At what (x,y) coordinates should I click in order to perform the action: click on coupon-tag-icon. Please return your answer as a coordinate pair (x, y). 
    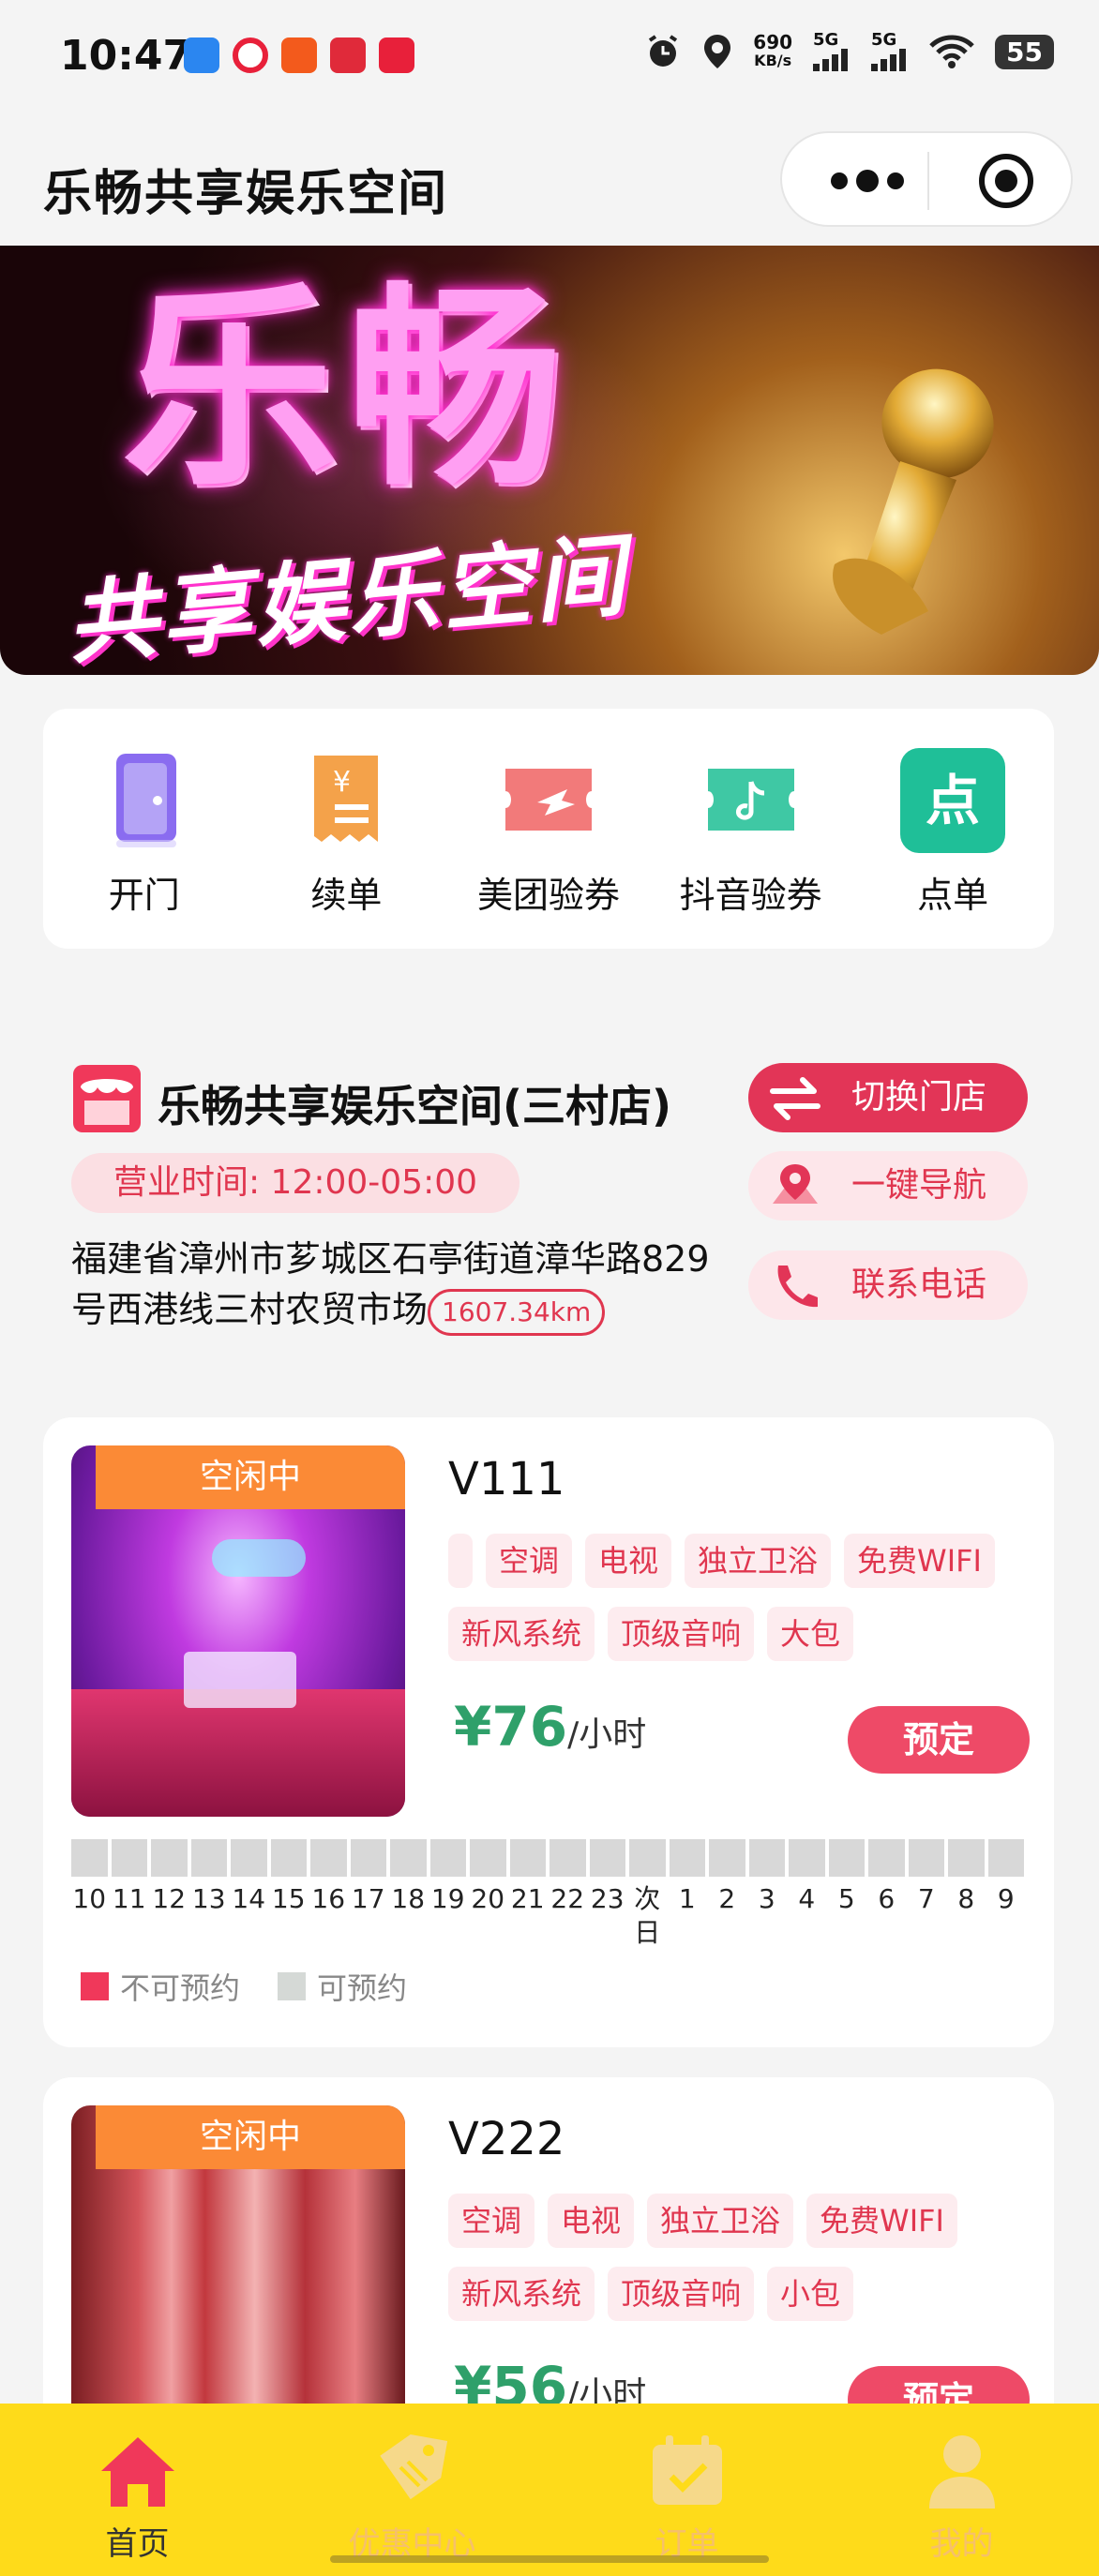
    Looking at the image, I should click on (413, 2467).